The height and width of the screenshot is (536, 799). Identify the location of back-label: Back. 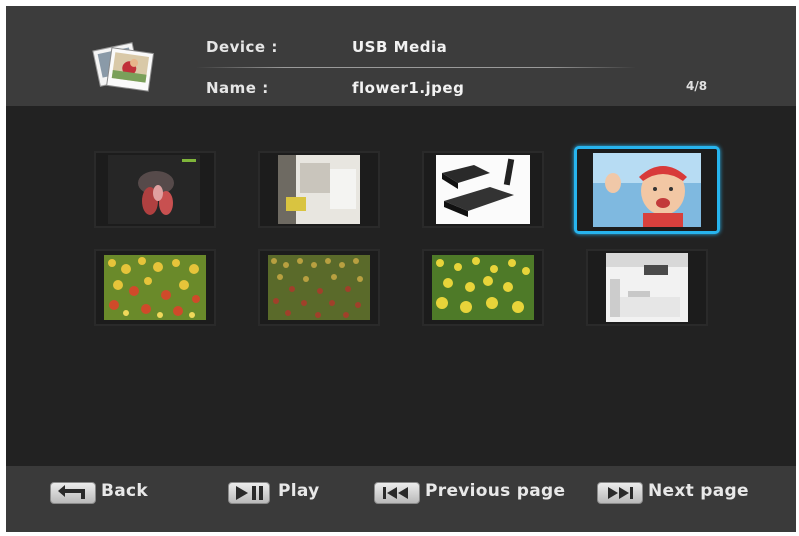
(125, 491).